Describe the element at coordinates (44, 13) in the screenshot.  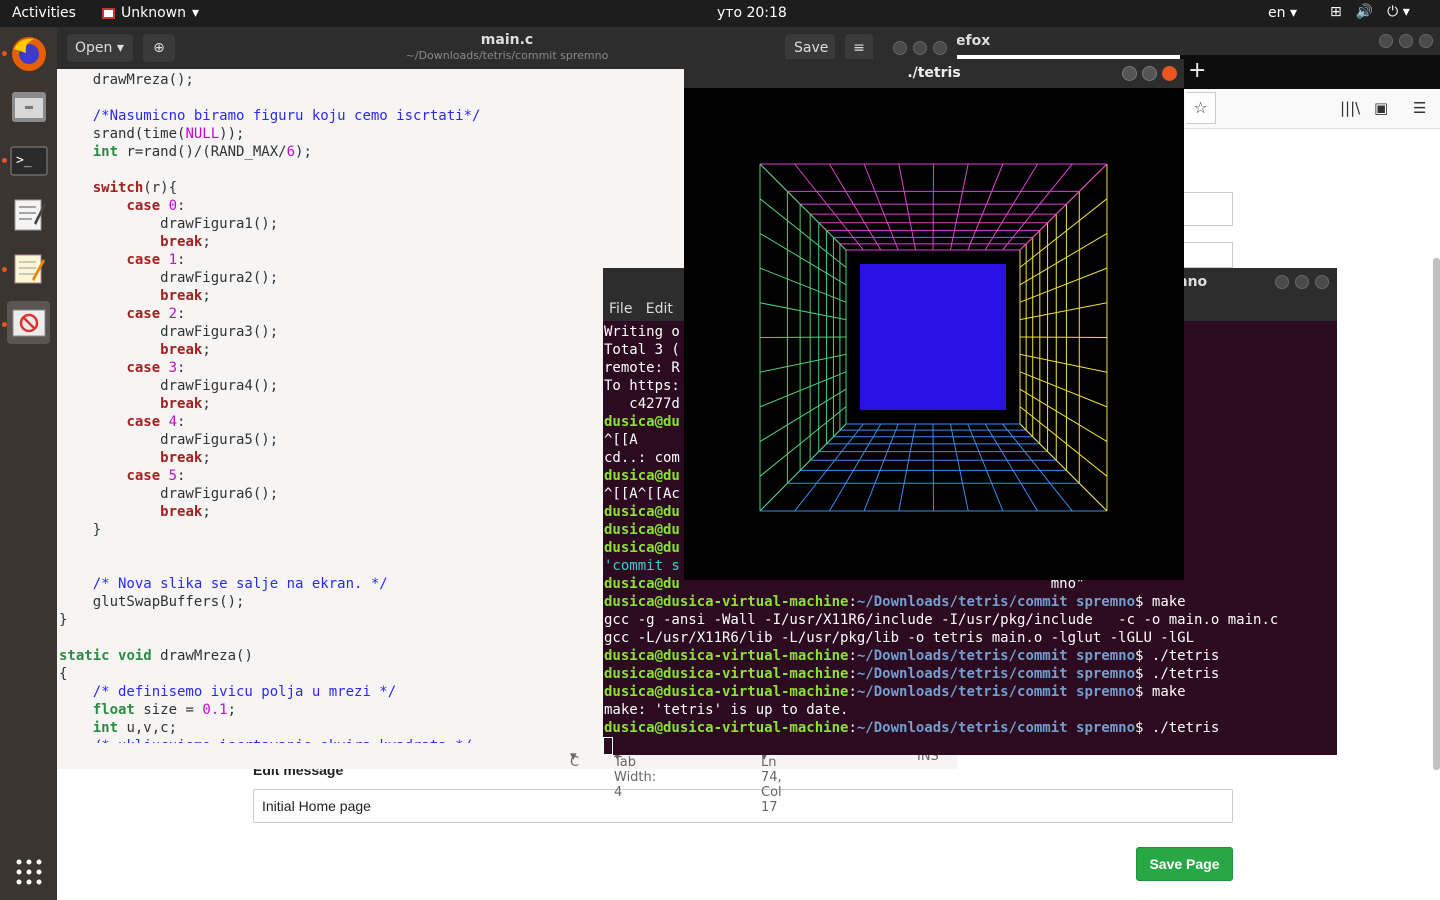
I see `activities-button: Activities` at that location.